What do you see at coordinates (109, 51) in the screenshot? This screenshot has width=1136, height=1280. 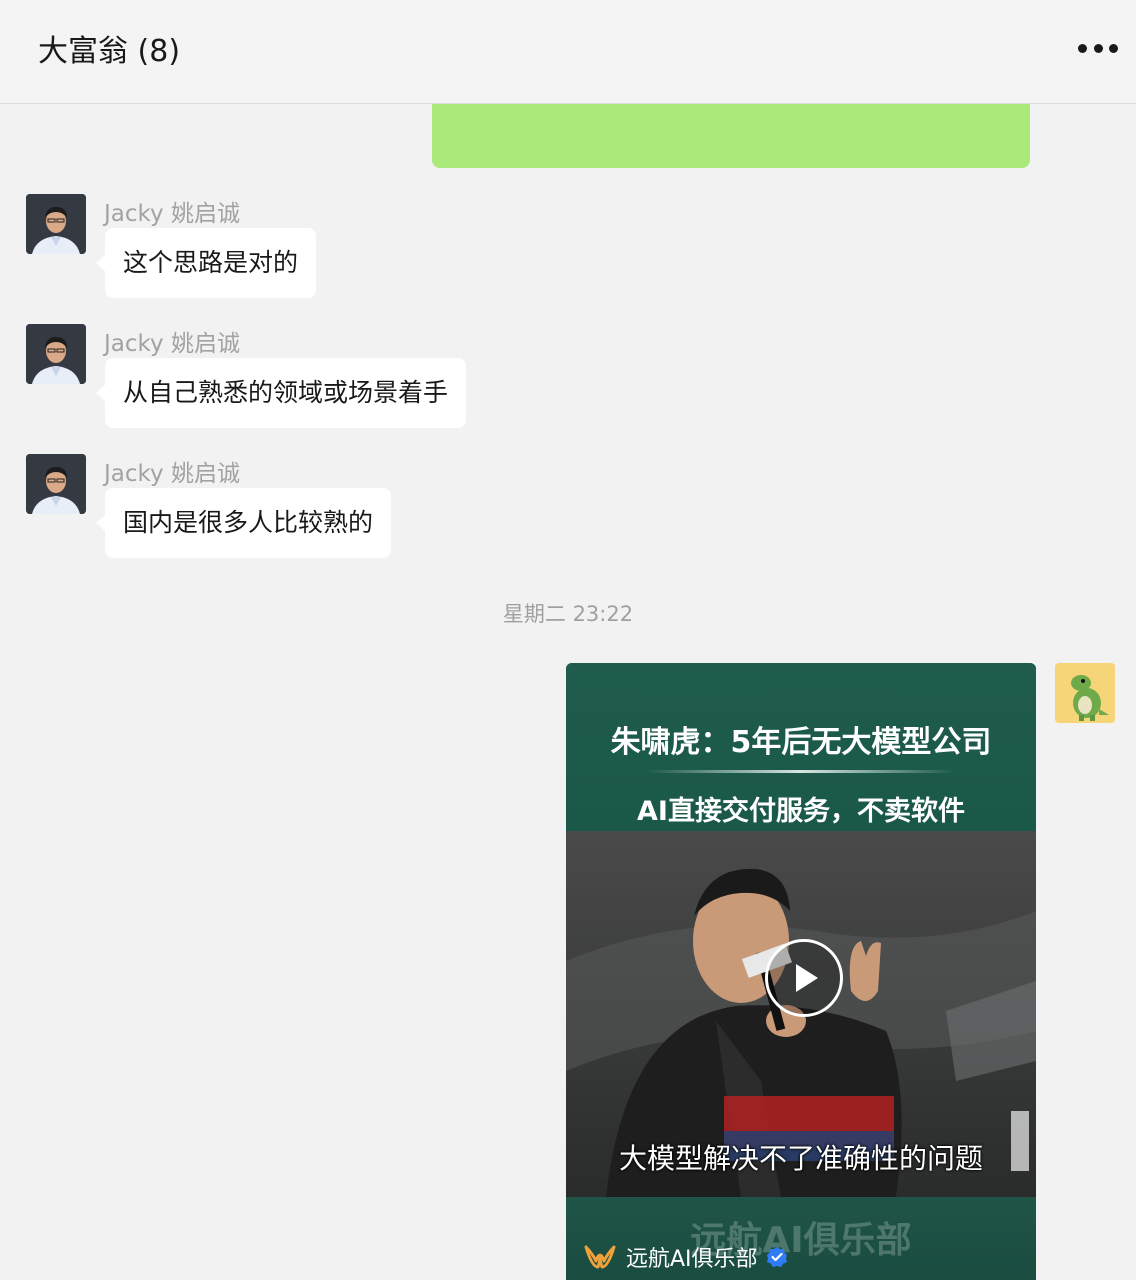 I see `chat-title: 大富翁 (8)` at bounding box center [109, 51].